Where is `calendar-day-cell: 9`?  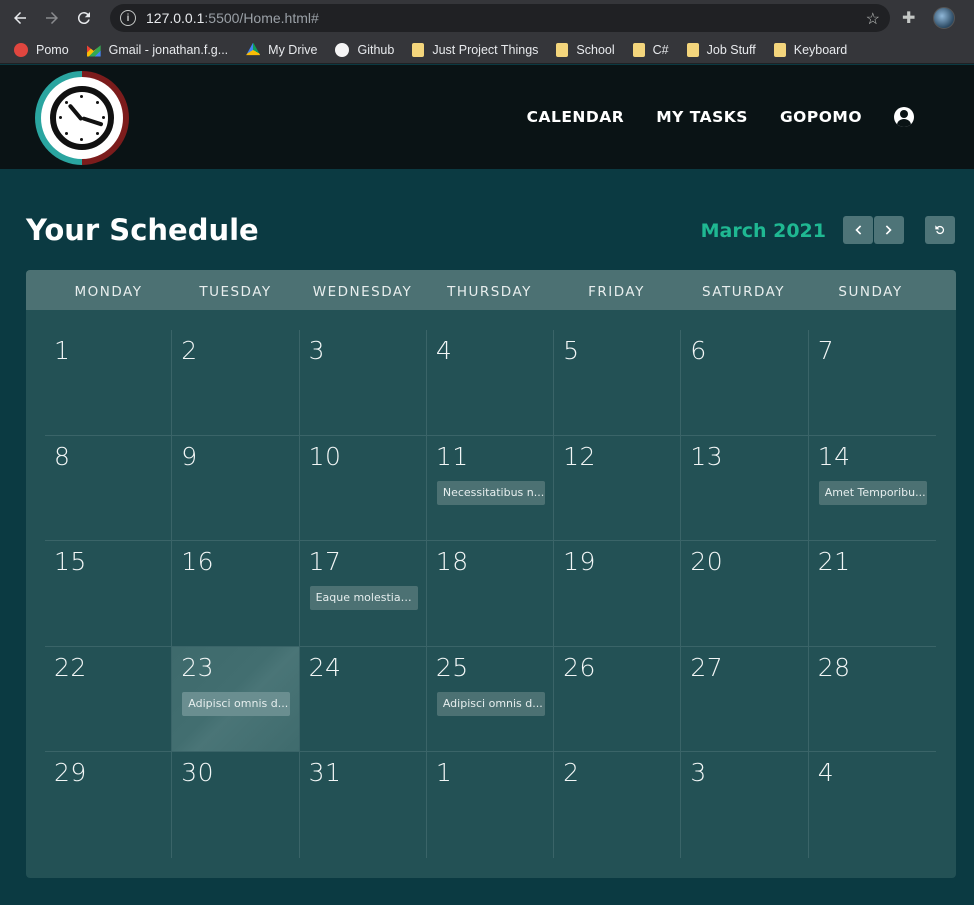
calendar-day-cell: 9 is located at coordinates (236, 487).